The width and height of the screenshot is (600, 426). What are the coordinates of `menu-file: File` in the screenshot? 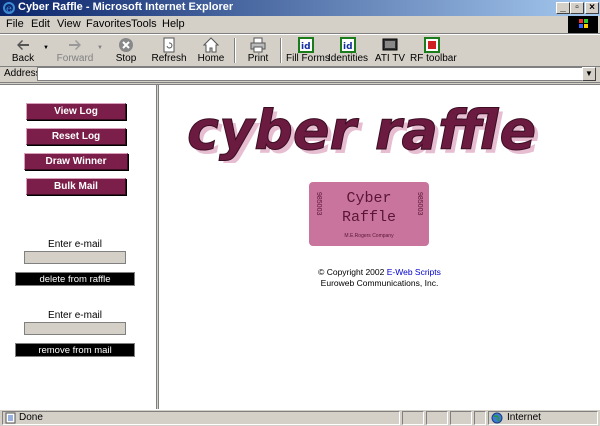 It's located at (15, 24).